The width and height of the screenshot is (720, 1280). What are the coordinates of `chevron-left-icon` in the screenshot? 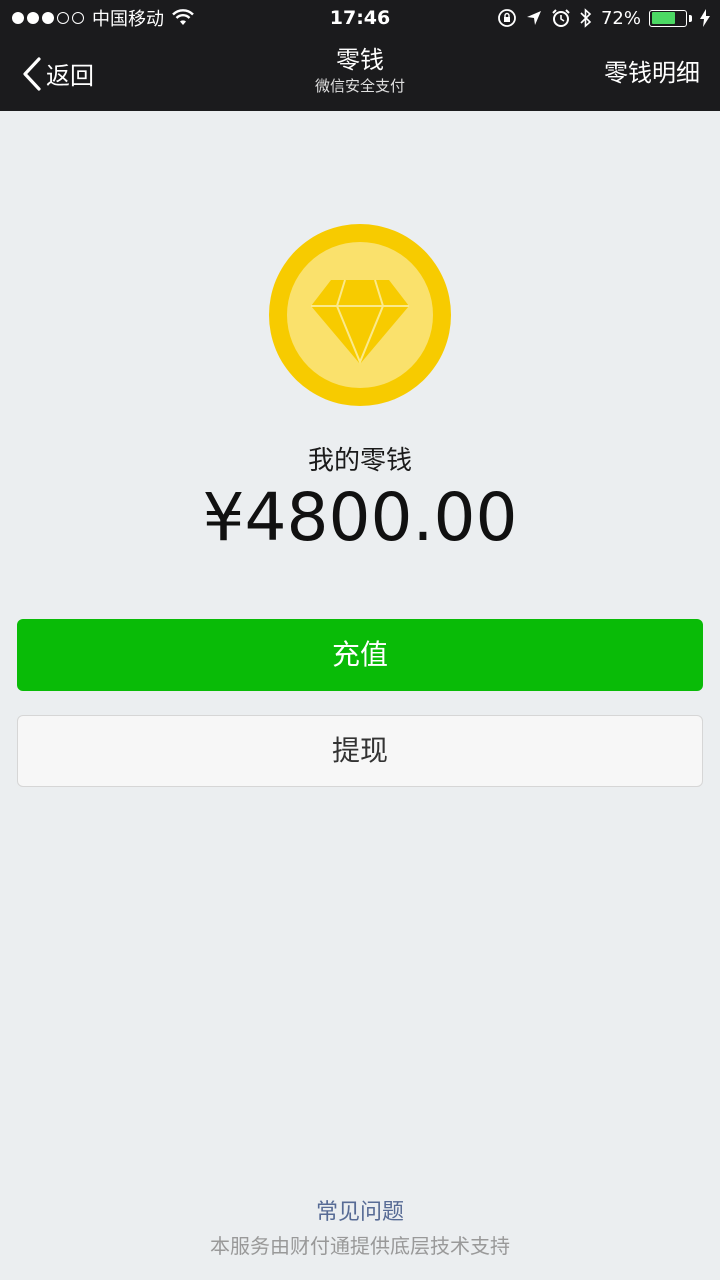 It's located at (32, 73).